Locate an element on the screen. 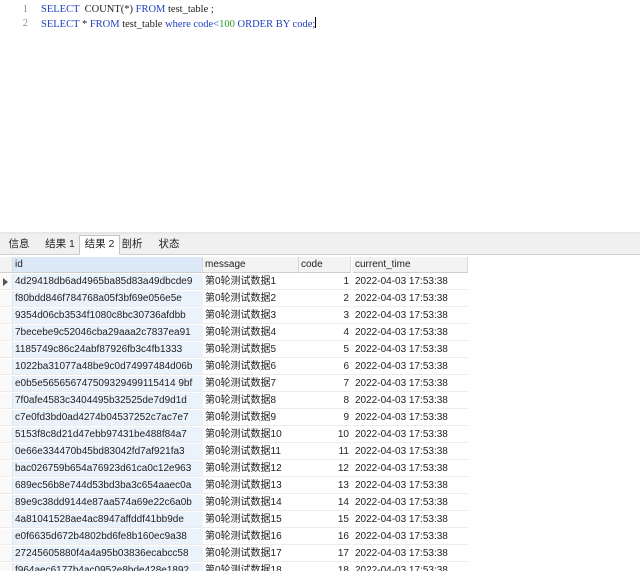 The width and height of the screenshot is (640, 571). cell-message: 第0轮测试数据3 is located at coordinates (251, 316).